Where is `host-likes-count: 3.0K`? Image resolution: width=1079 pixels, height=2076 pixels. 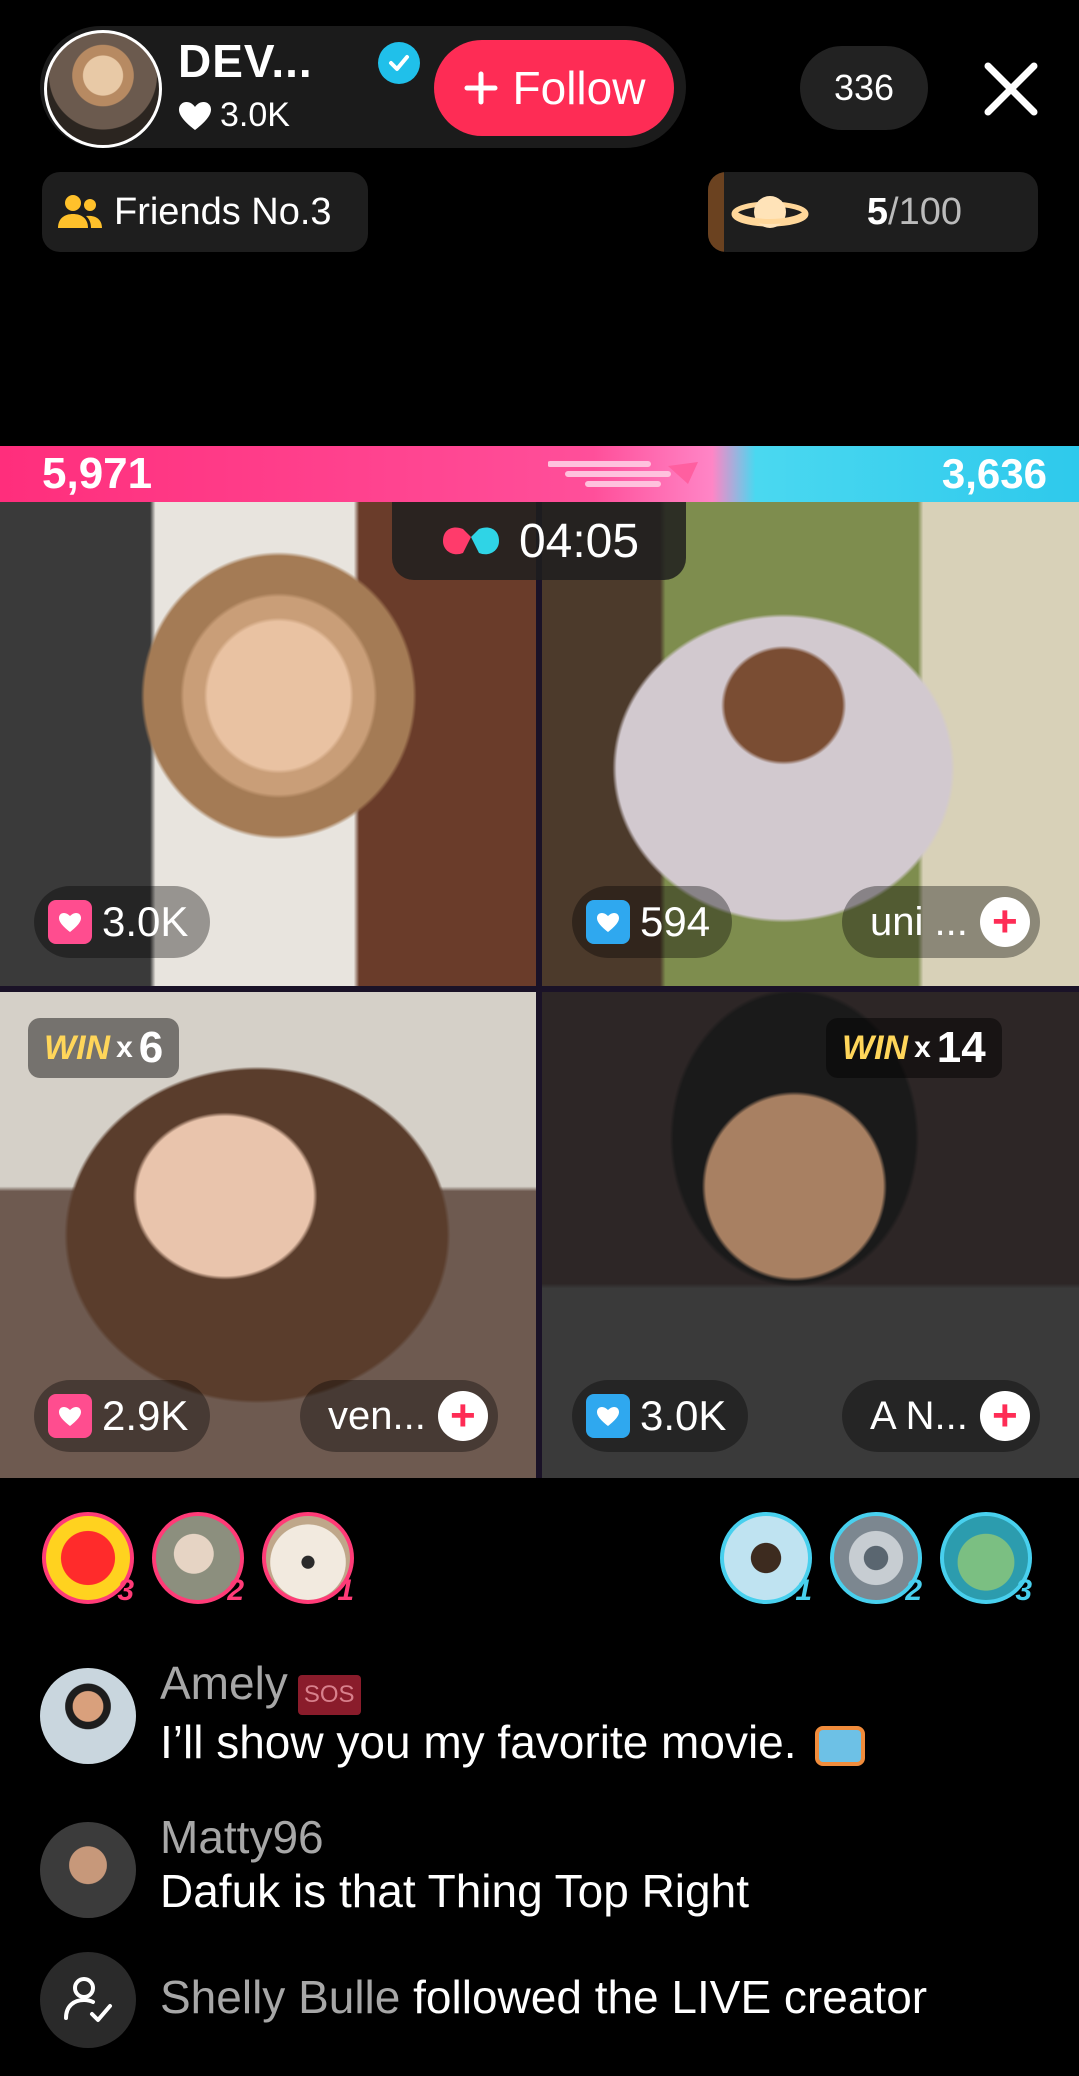 host-likes-count: 3.0K is located at coordinates (255, 115).